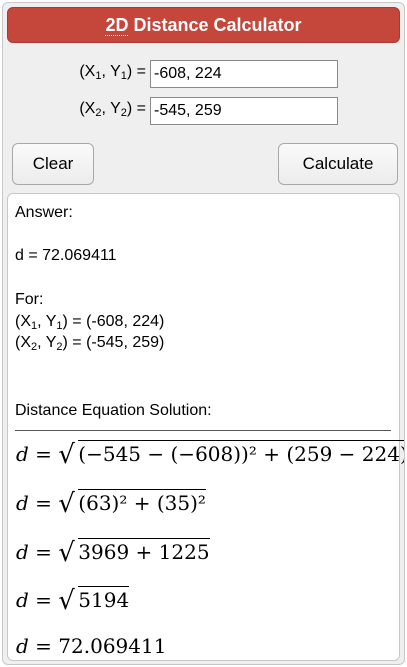 This screenshot has width=407, height=667. What do you see at coordinates (244, 74) in the screenshot?
I see `point1-input` at bounding box center [244, 74].